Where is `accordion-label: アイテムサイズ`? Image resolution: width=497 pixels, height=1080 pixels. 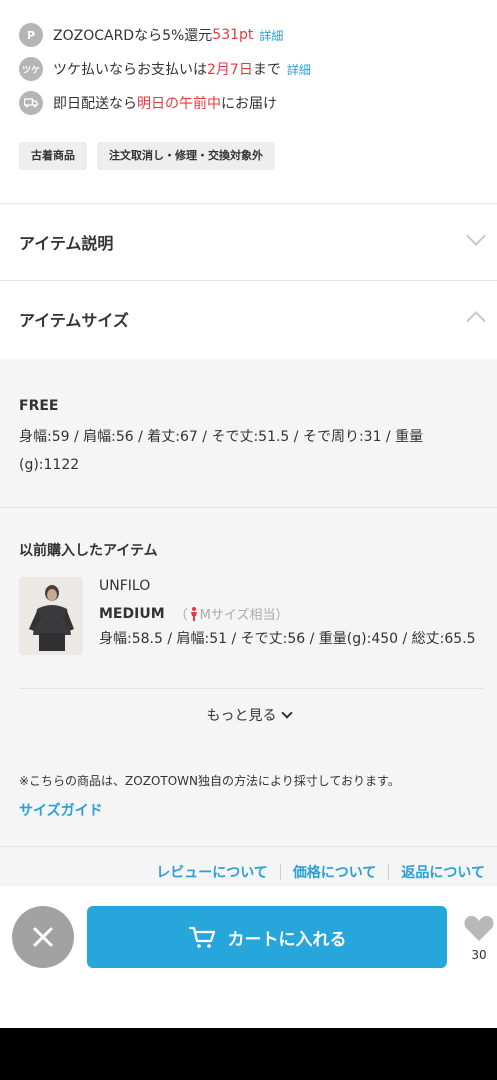
accordion-label: アイテムサイズ is located at coordinates (74, 320).